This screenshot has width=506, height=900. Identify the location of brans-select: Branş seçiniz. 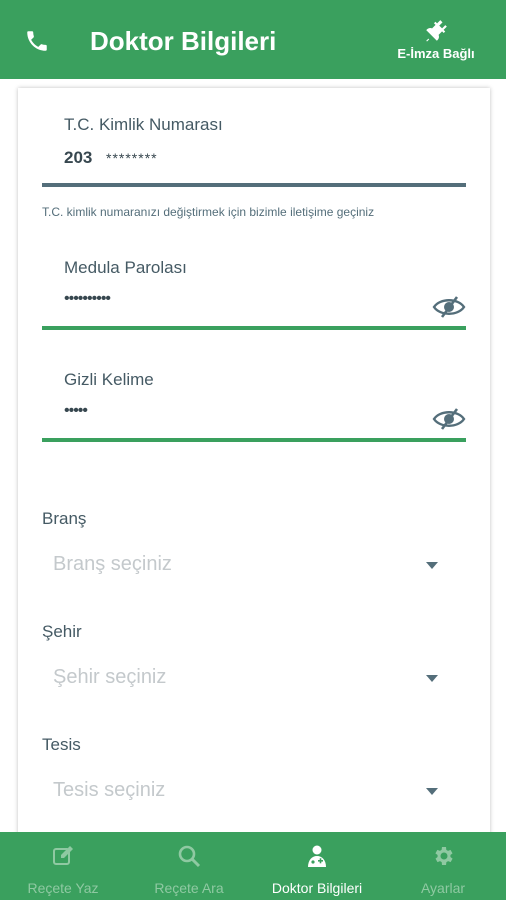
(242, 566).